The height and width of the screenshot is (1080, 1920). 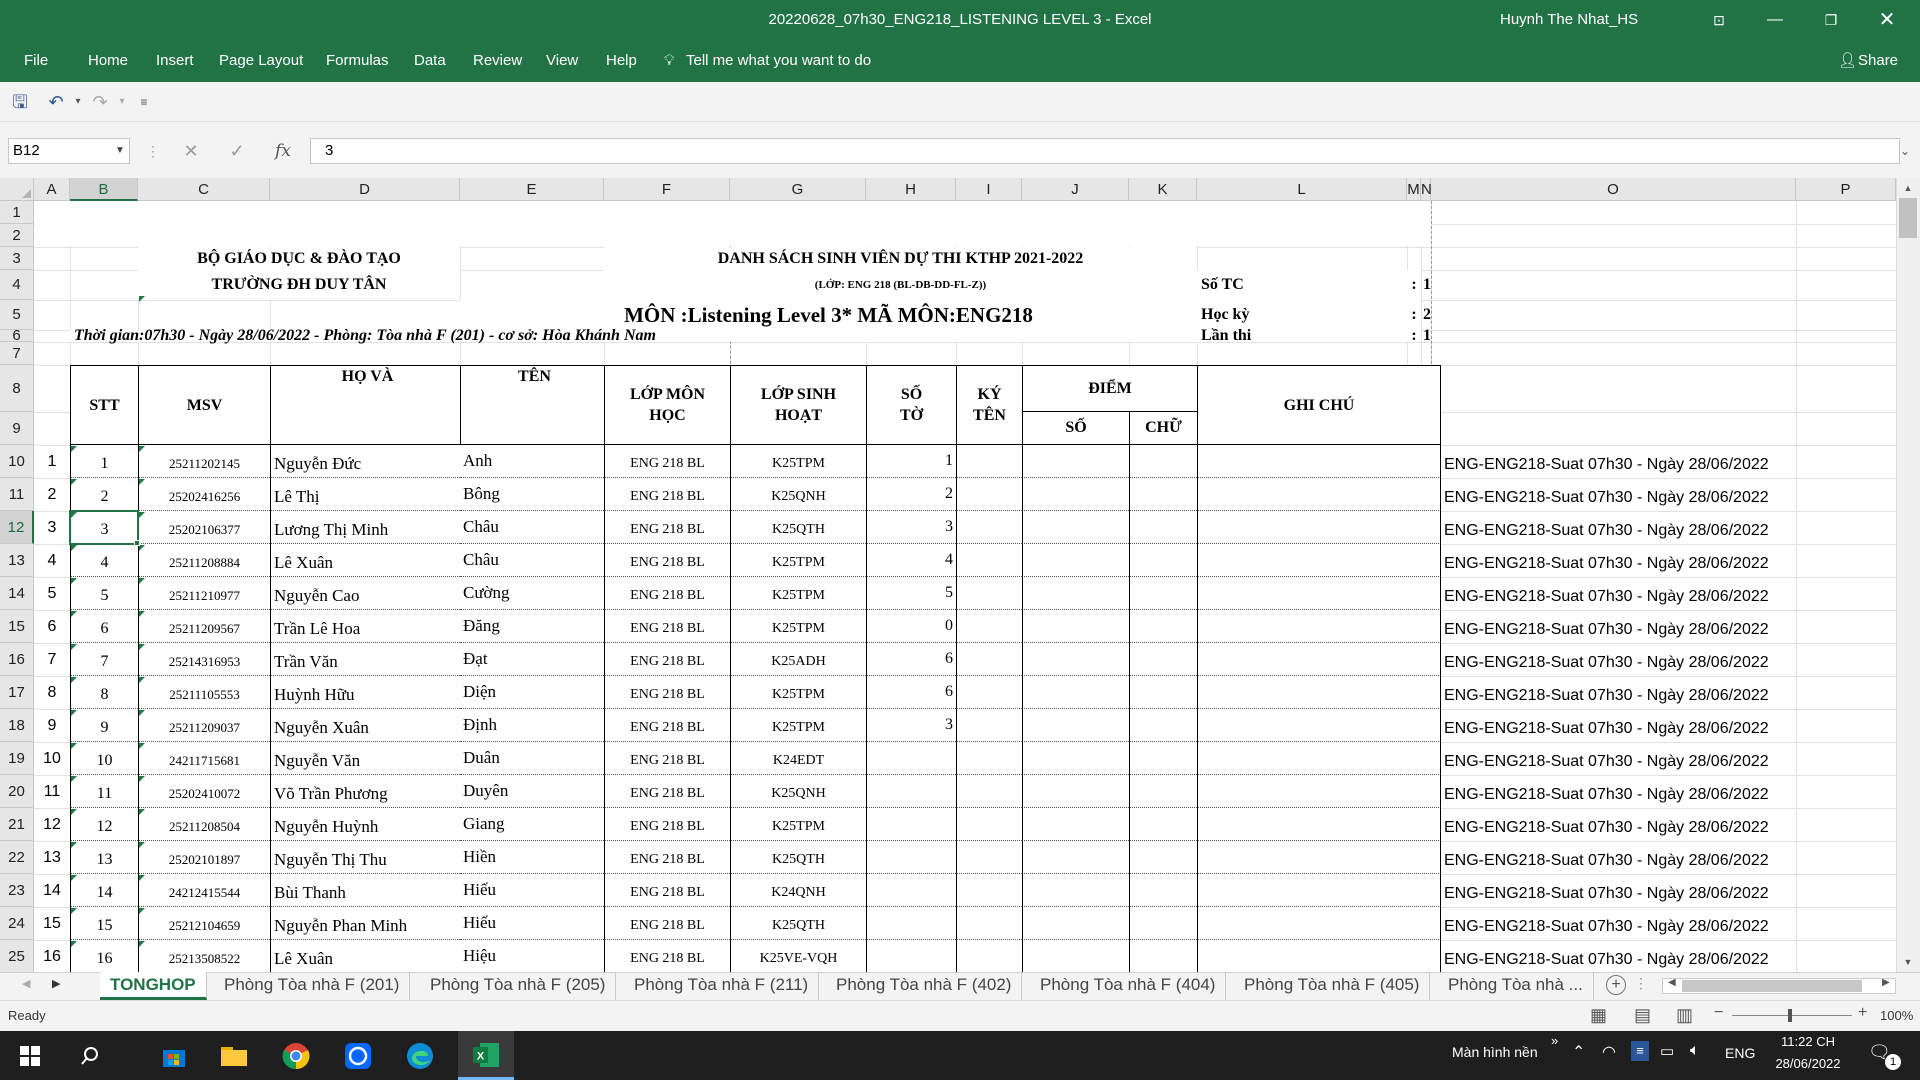 I want to click on clock-time: 11:22 CH, so click(x=1808, y=1041).